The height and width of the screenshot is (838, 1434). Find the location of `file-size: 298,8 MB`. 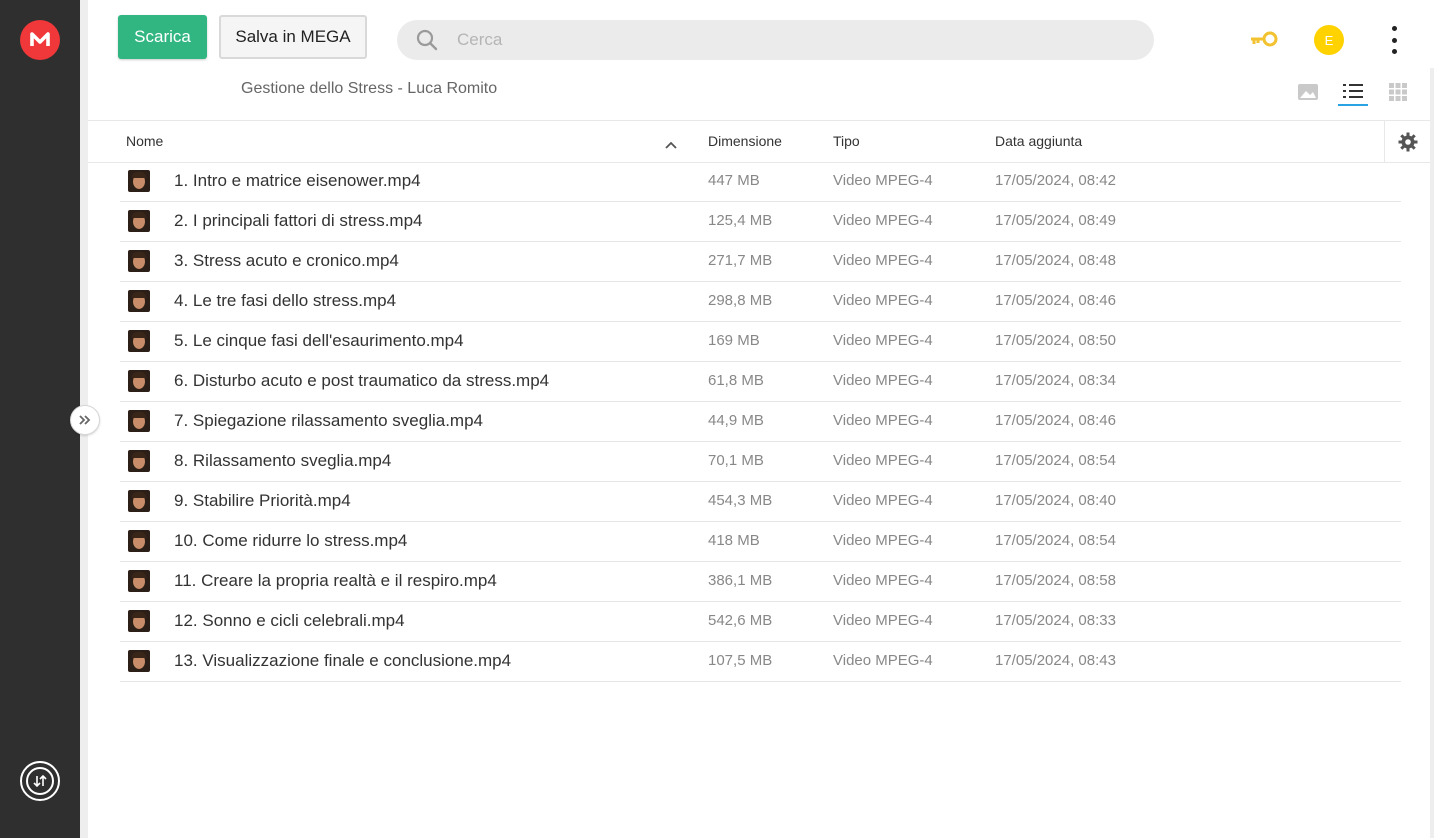

file-size: 298,8 MB is located at coordinates (740, 300).